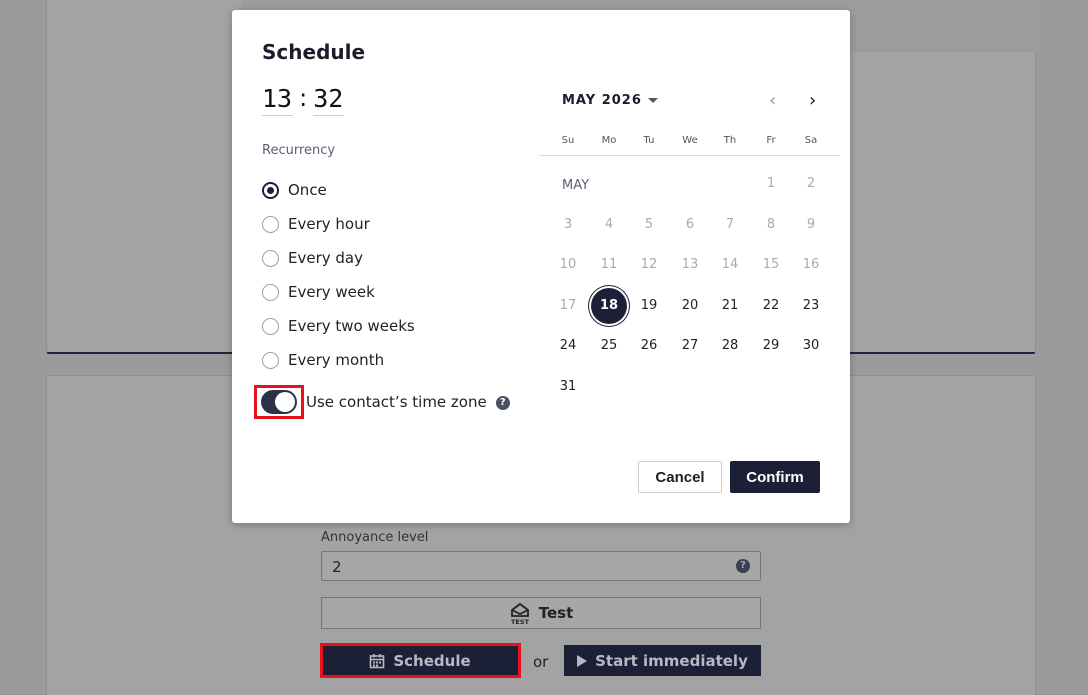 This screenshot has width=1088, height=695. Describe the element at coordinates (609, 265) in the screenshot. I see `calendar-day: 11` at that location.